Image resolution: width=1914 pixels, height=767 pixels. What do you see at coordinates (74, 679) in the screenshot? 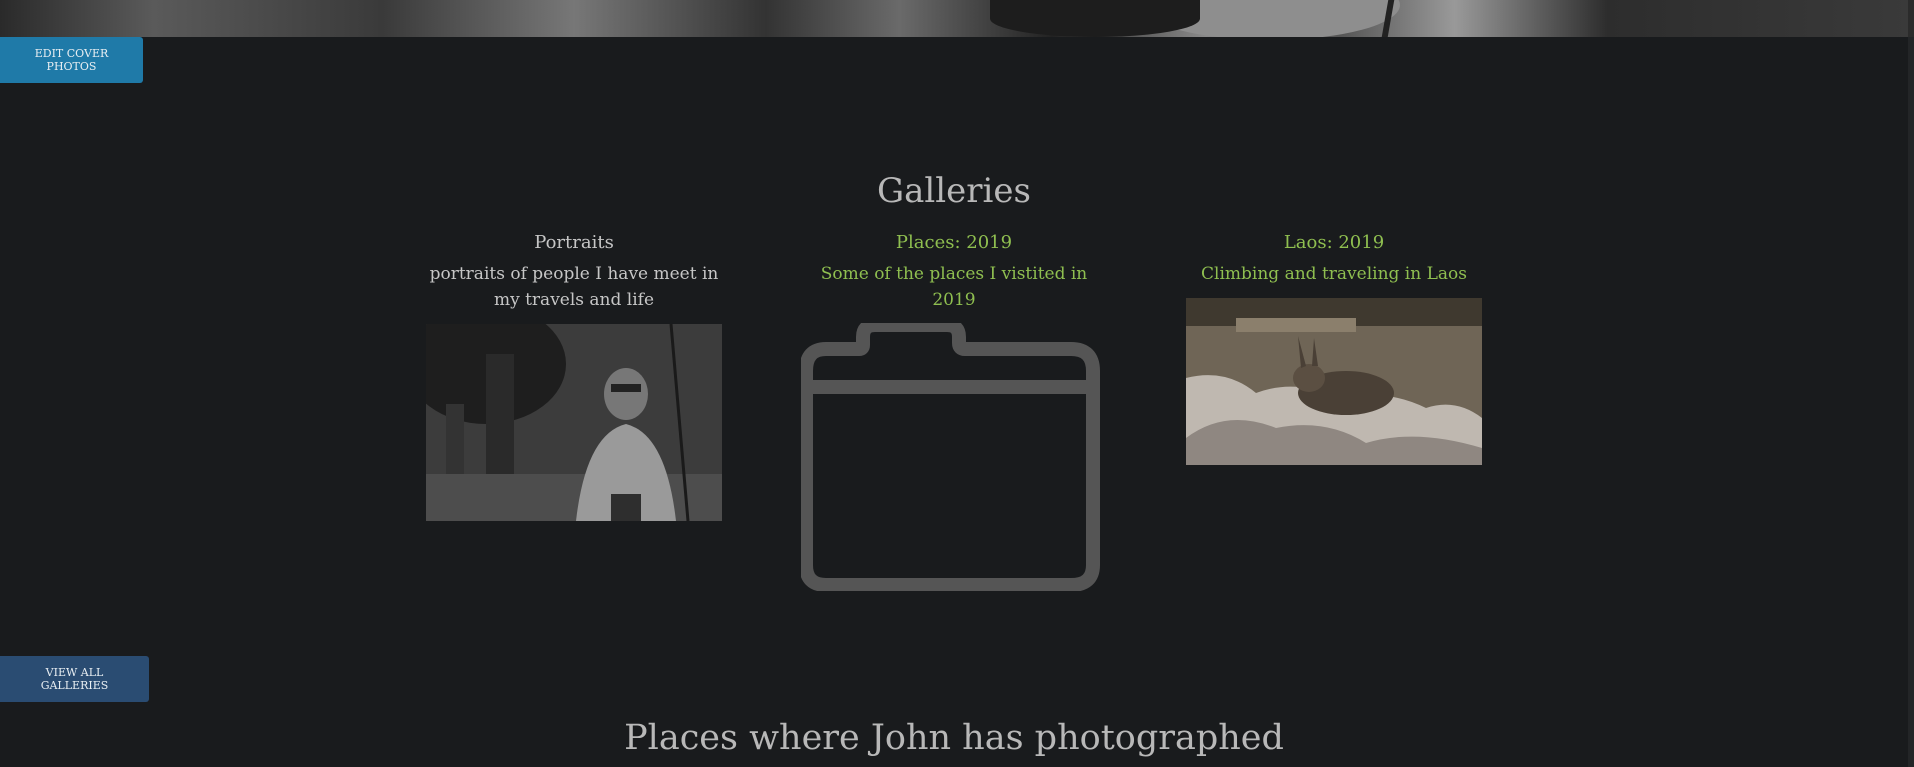
I see `view-all-galleries-button: VIEW ALL GALLERIES` at bounding box center [74, 679].